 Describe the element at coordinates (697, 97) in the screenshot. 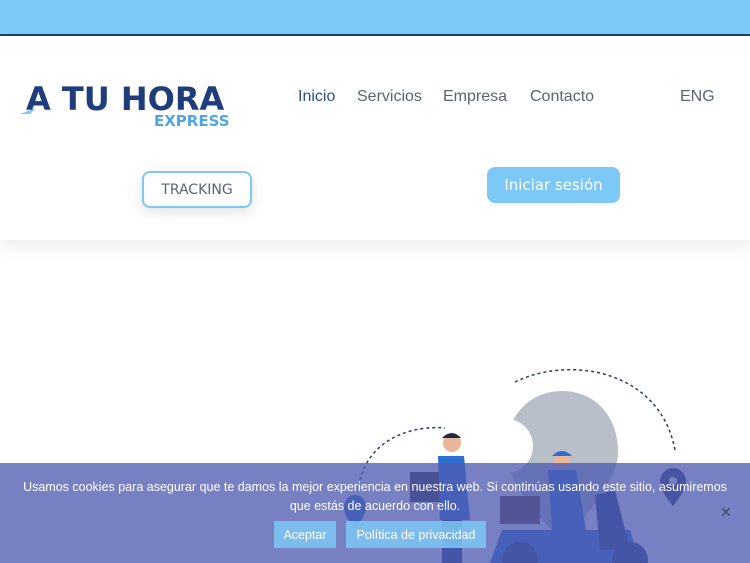

I see `language-switch: ENG` at that location.